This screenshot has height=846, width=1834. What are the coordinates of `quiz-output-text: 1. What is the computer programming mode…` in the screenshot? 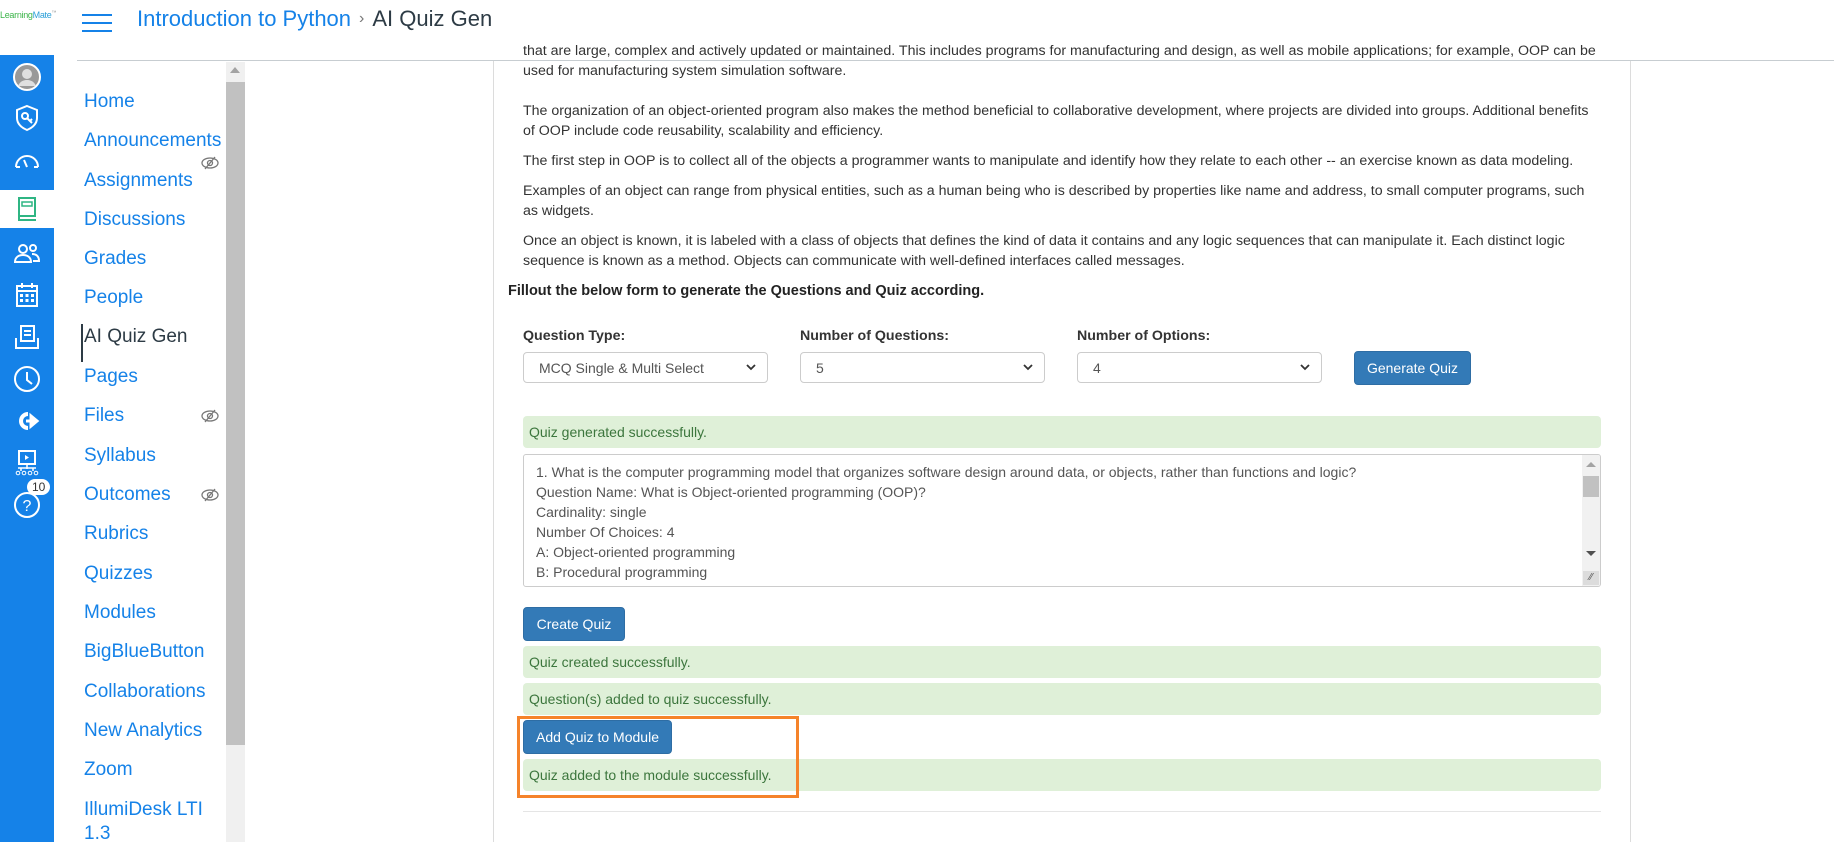 It's located at (946, 525).